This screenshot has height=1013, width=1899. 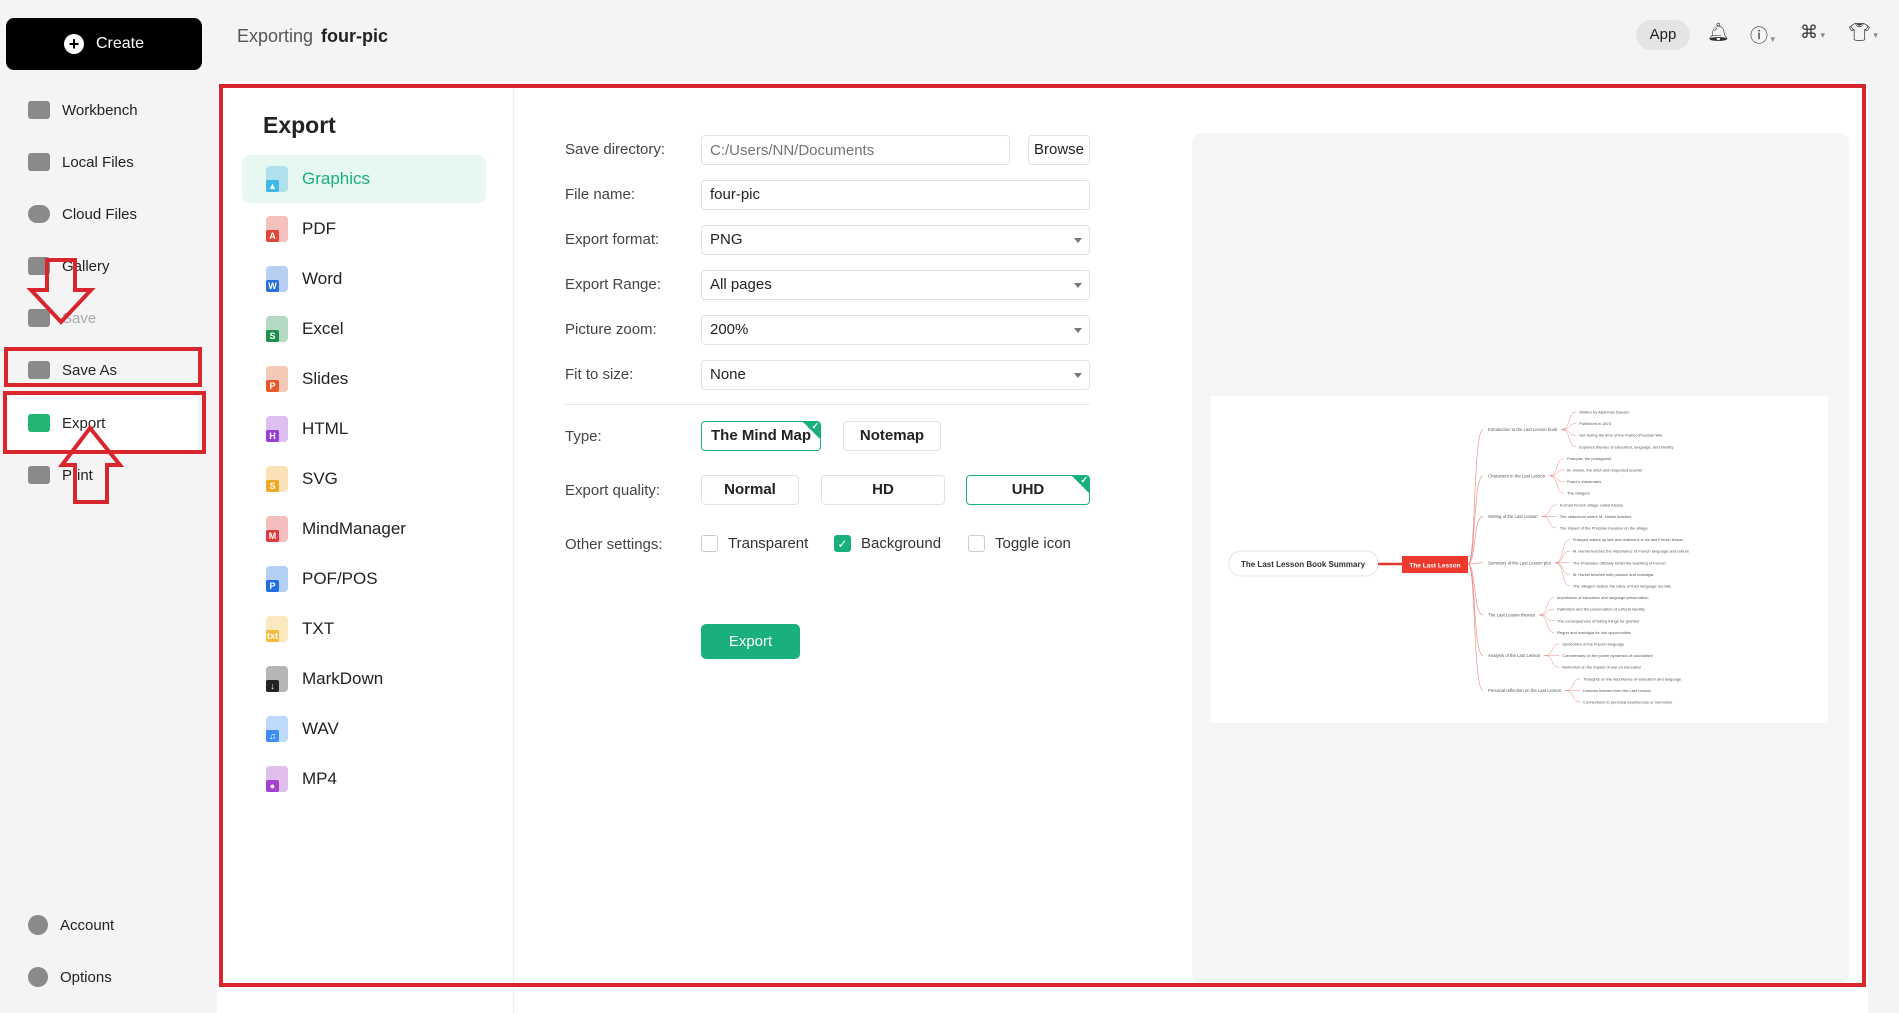 I want to click on format-item-mp4: ● MP4, so click(x=364, y=779).